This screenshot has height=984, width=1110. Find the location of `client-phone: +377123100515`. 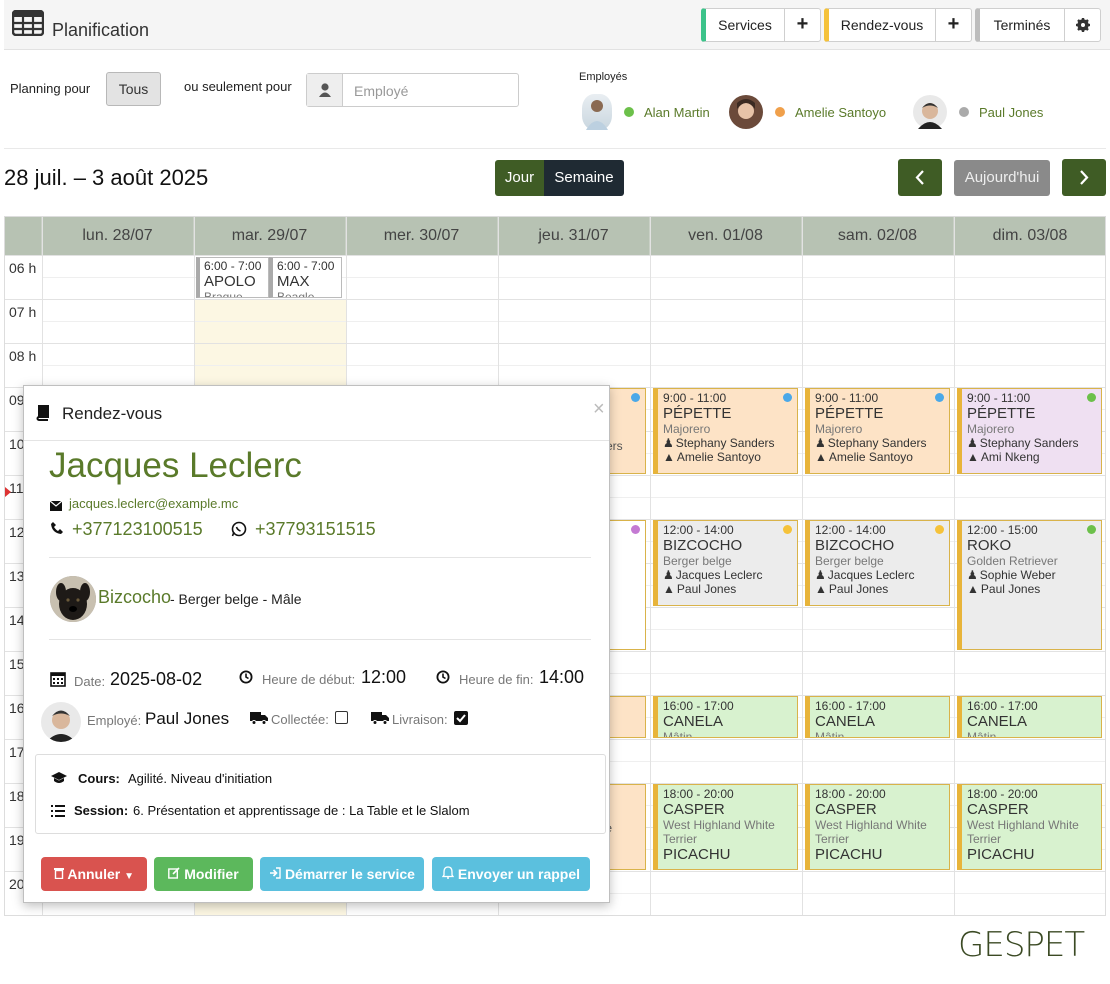

client-phone: +377123100515 is located at coordinates (137, 529).